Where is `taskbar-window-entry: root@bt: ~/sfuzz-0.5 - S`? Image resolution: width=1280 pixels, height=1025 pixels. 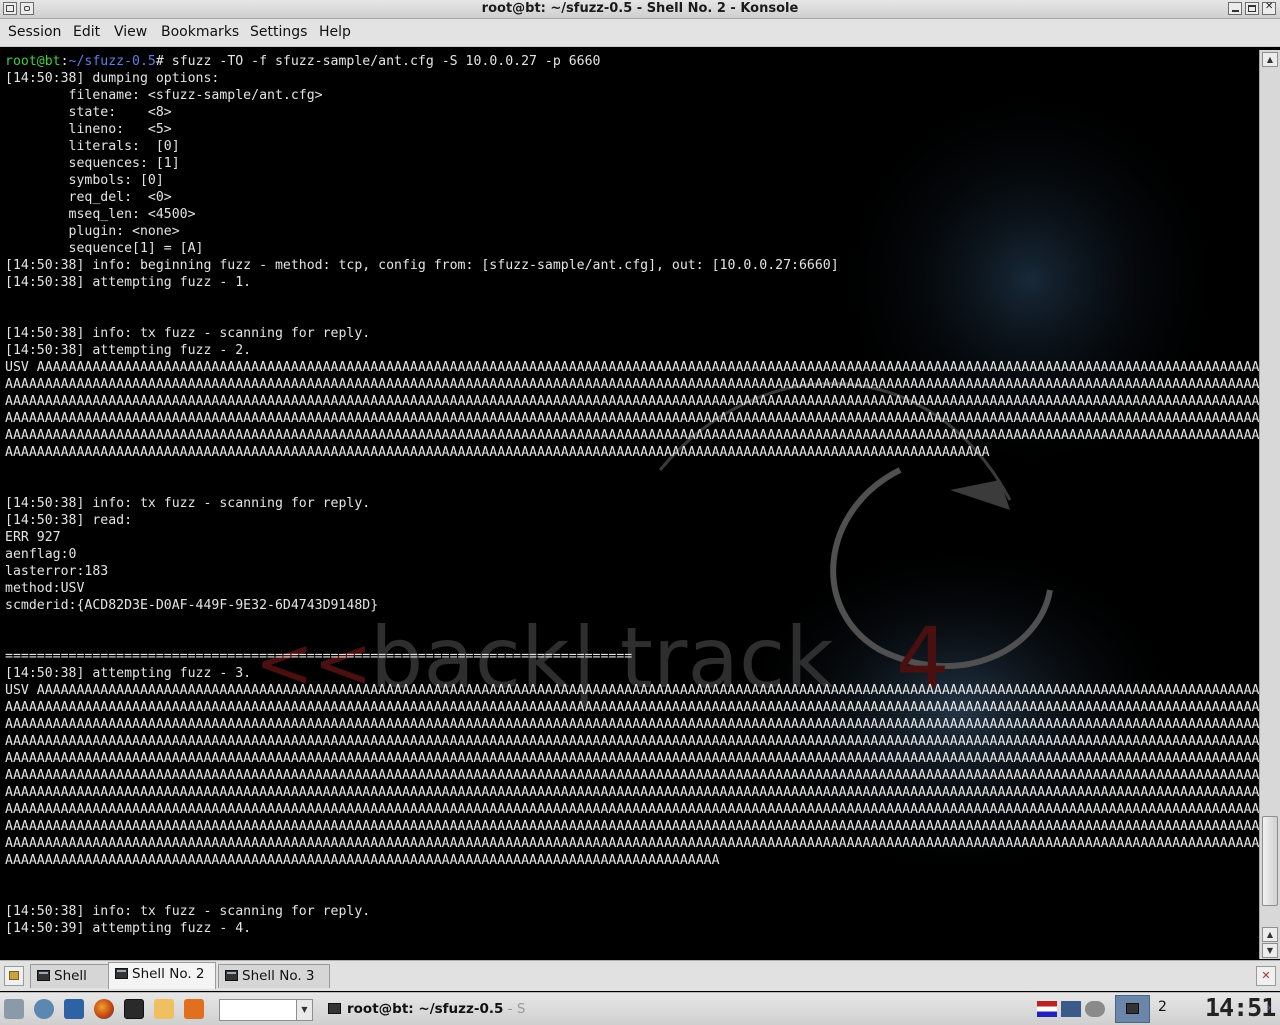 taskbar-window-entry: root@bt: ~/sfuzz-0.5 - S is located at coordinates (435, 1009).